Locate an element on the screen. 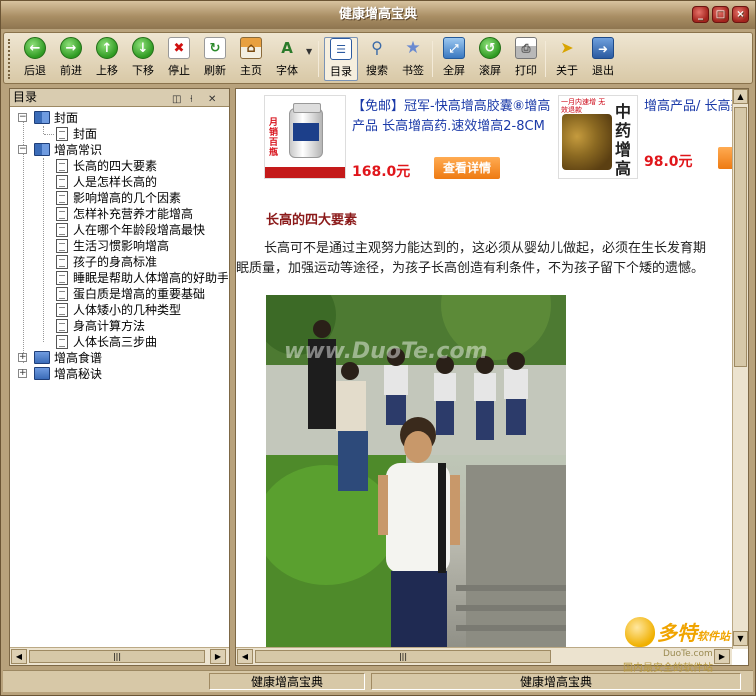 The height and width of the screenshot is (696, 756). autoscroll-label: 滚屏 is located at coordinates (490, 70).